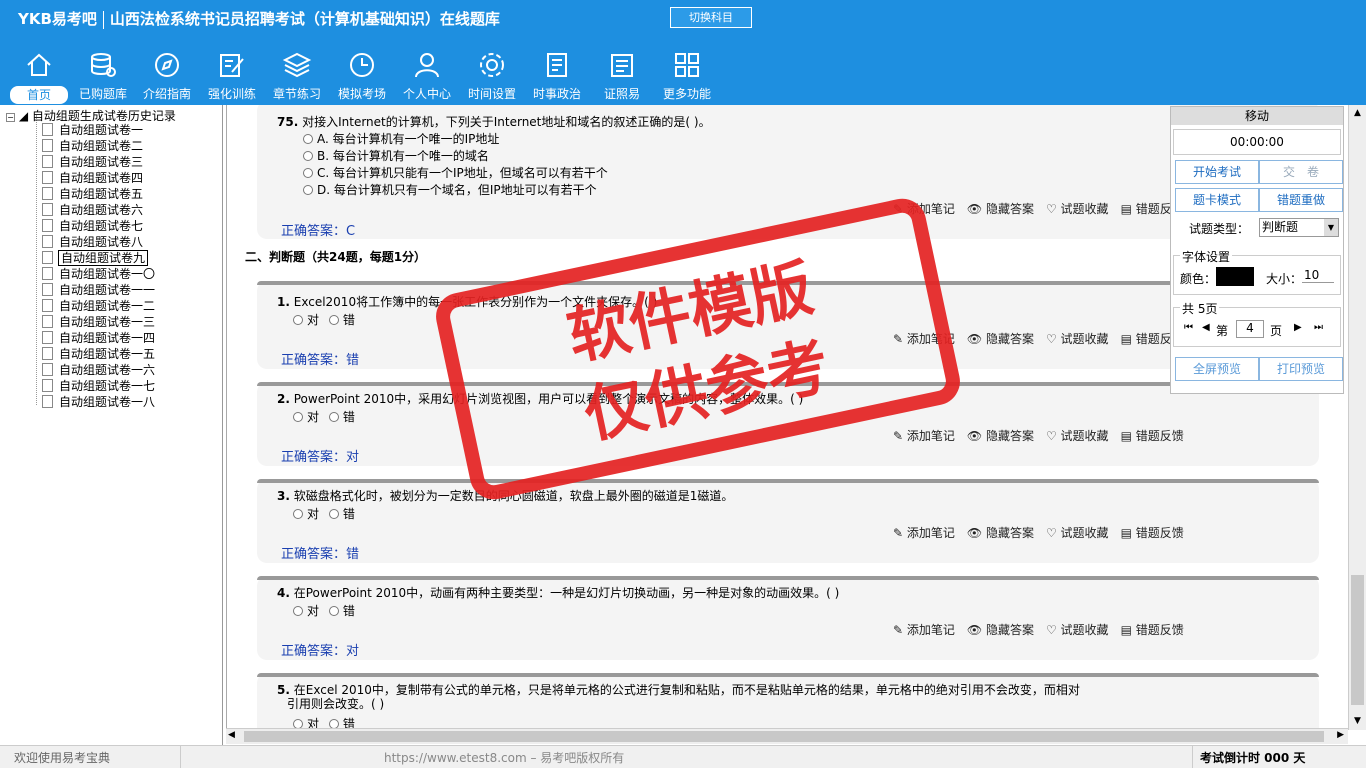 This screenshot has width=1366, height=768. Describe the element at coordinates (92, 146) in the screenshot. I see `tree-item: 自动组题试卷二` at that location.